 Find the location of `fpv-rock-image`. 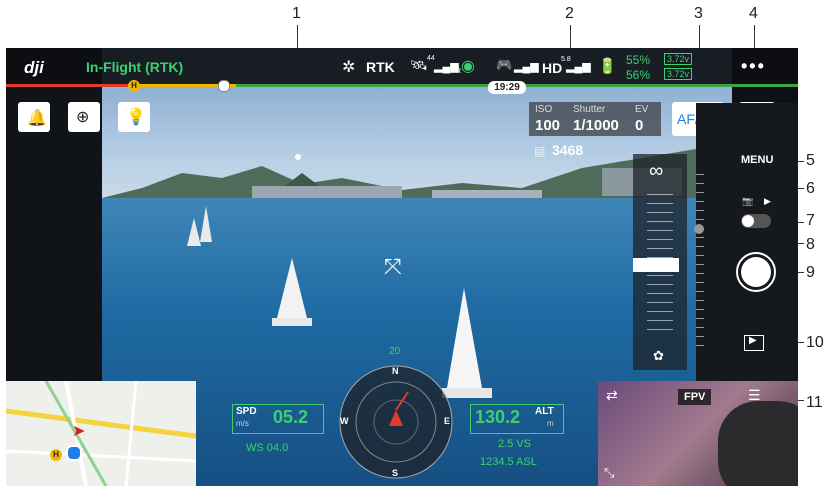

fpv-rock-image is located at coordinates (758, 443).